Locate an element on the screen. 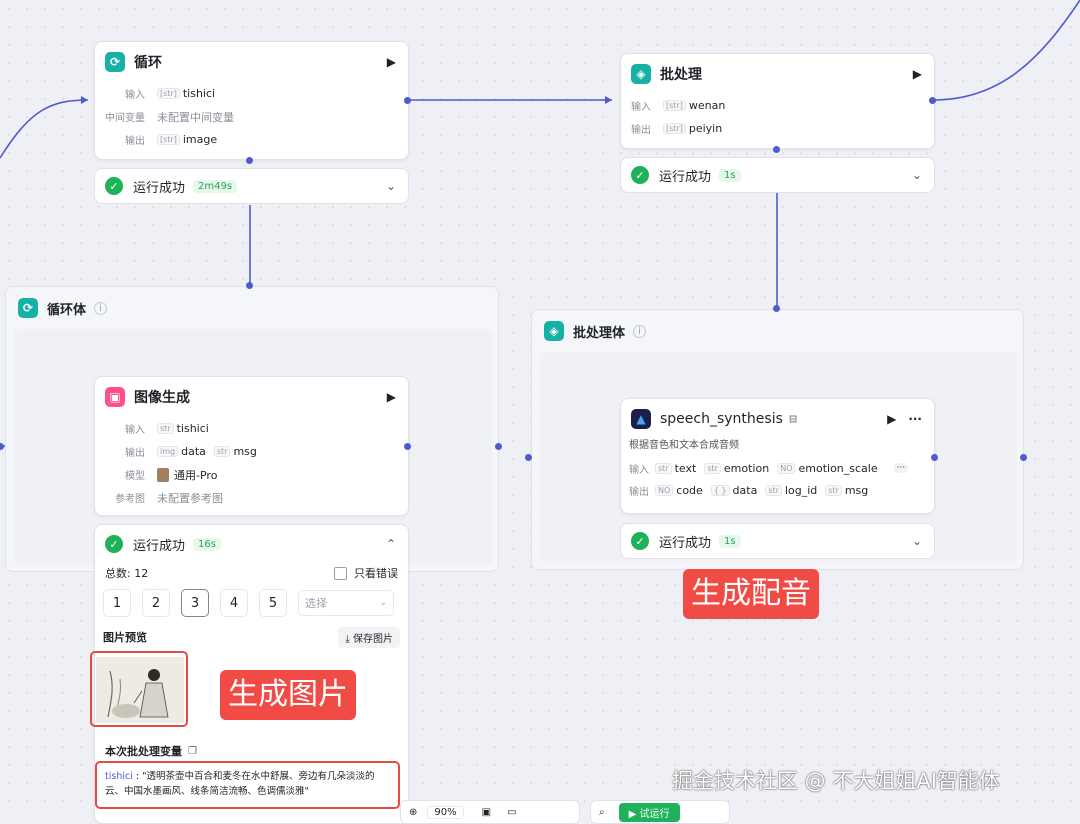 The image size is (1080, 824). save-image-button: ⤓ 保存图片 is located at coordinates (369, 637).